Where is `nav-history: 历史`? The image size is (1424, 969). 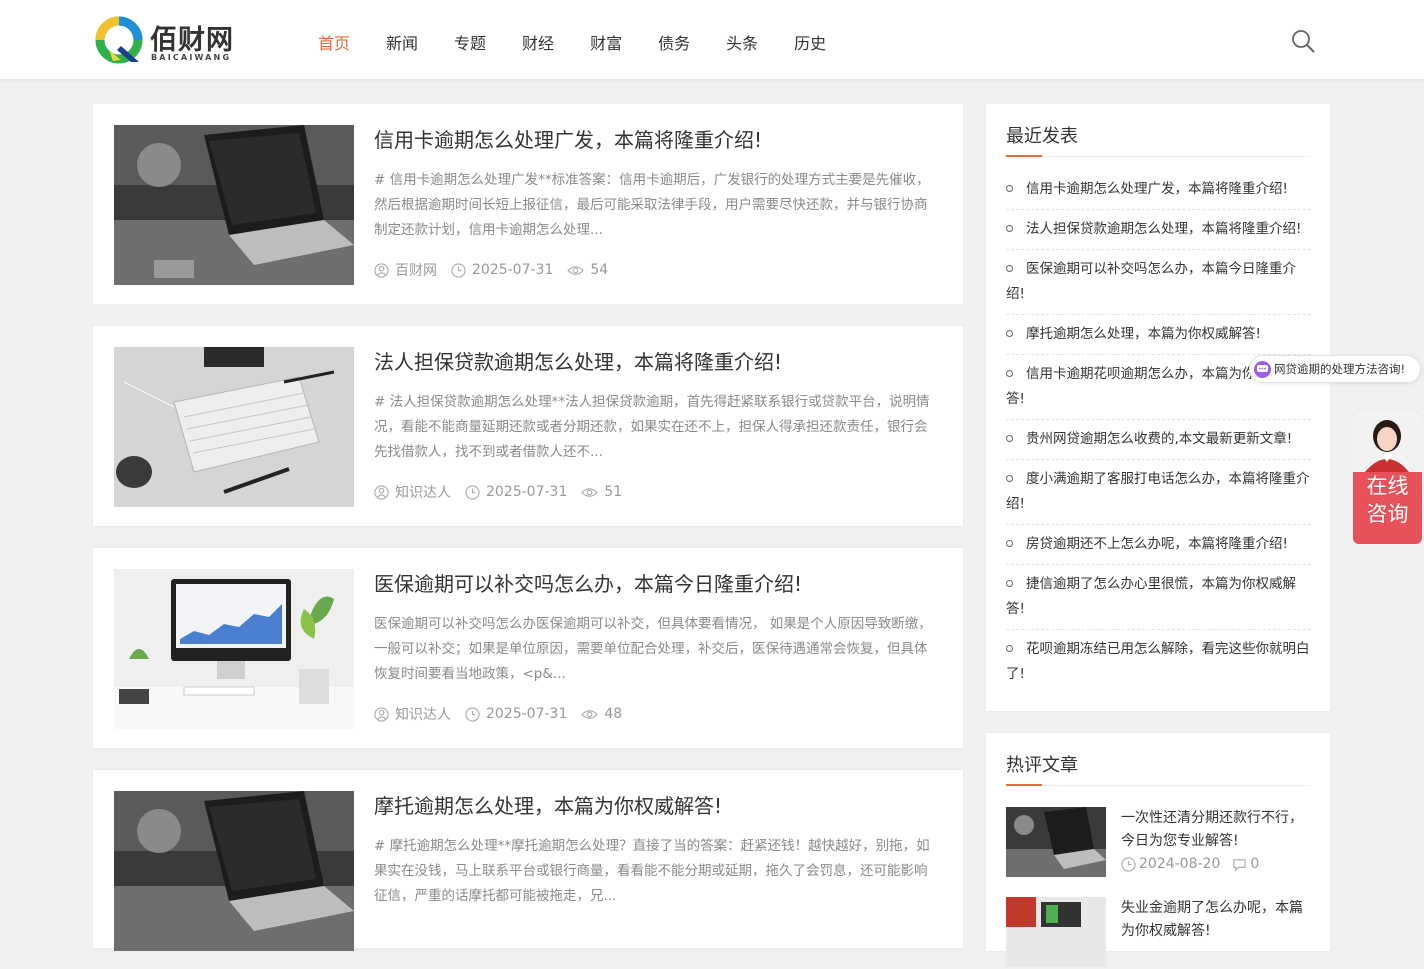 nav-history: 历史 is located at coordinates (810, 42).